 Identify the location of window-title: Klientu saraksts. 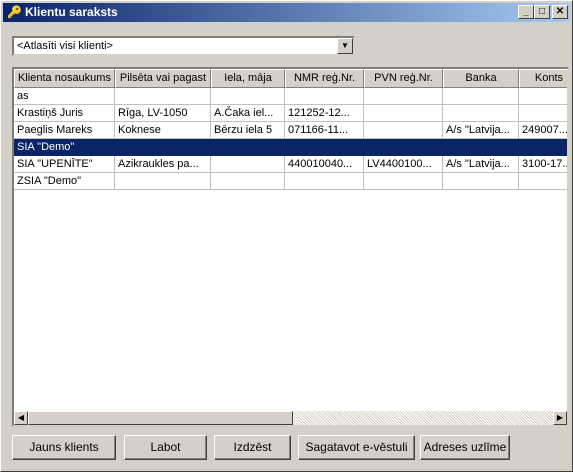
(71, 12).